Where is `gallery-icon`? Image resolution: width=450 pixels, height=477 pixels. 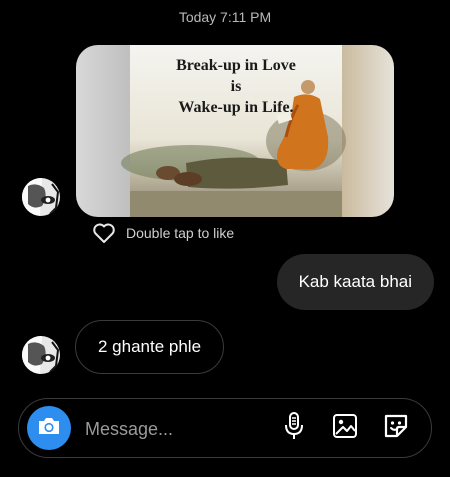 gallery-icon is located at coordinates (345, 428).